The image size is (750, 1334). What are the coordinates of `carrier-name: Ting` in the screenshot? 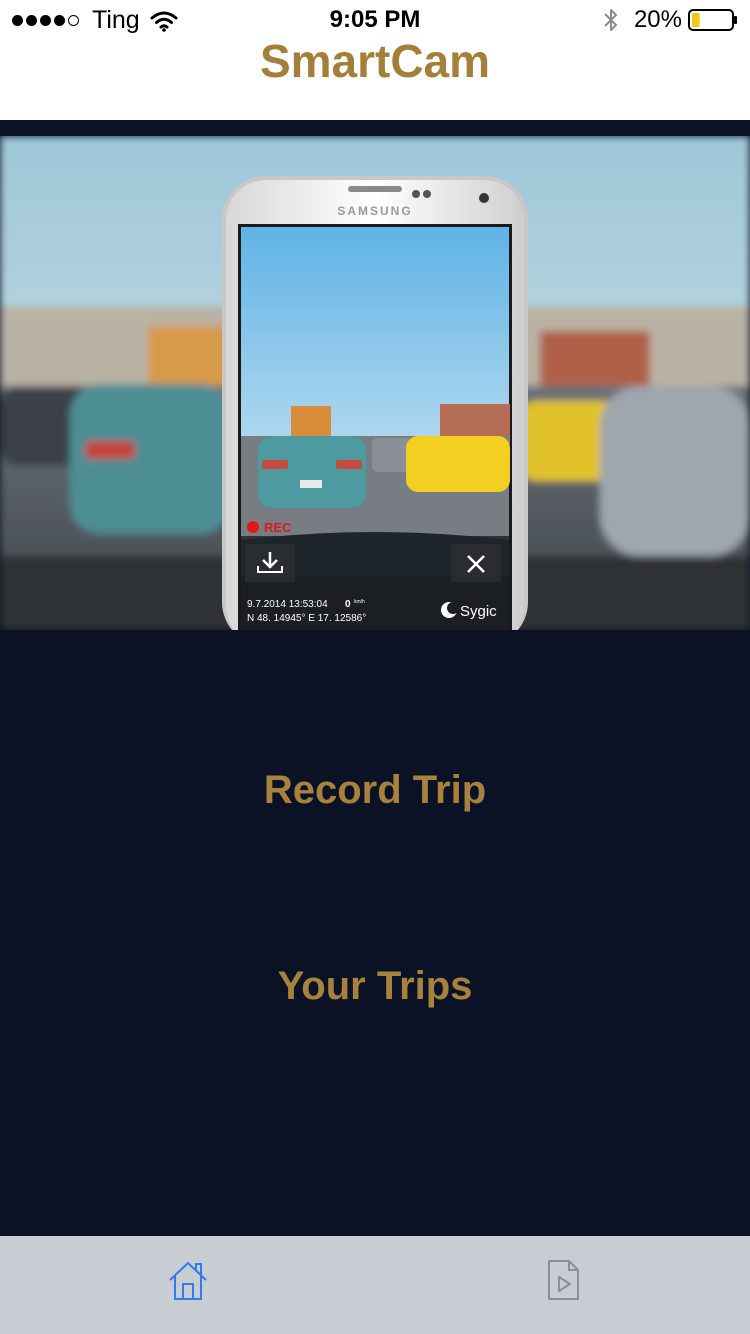 It's located at (116, 20).